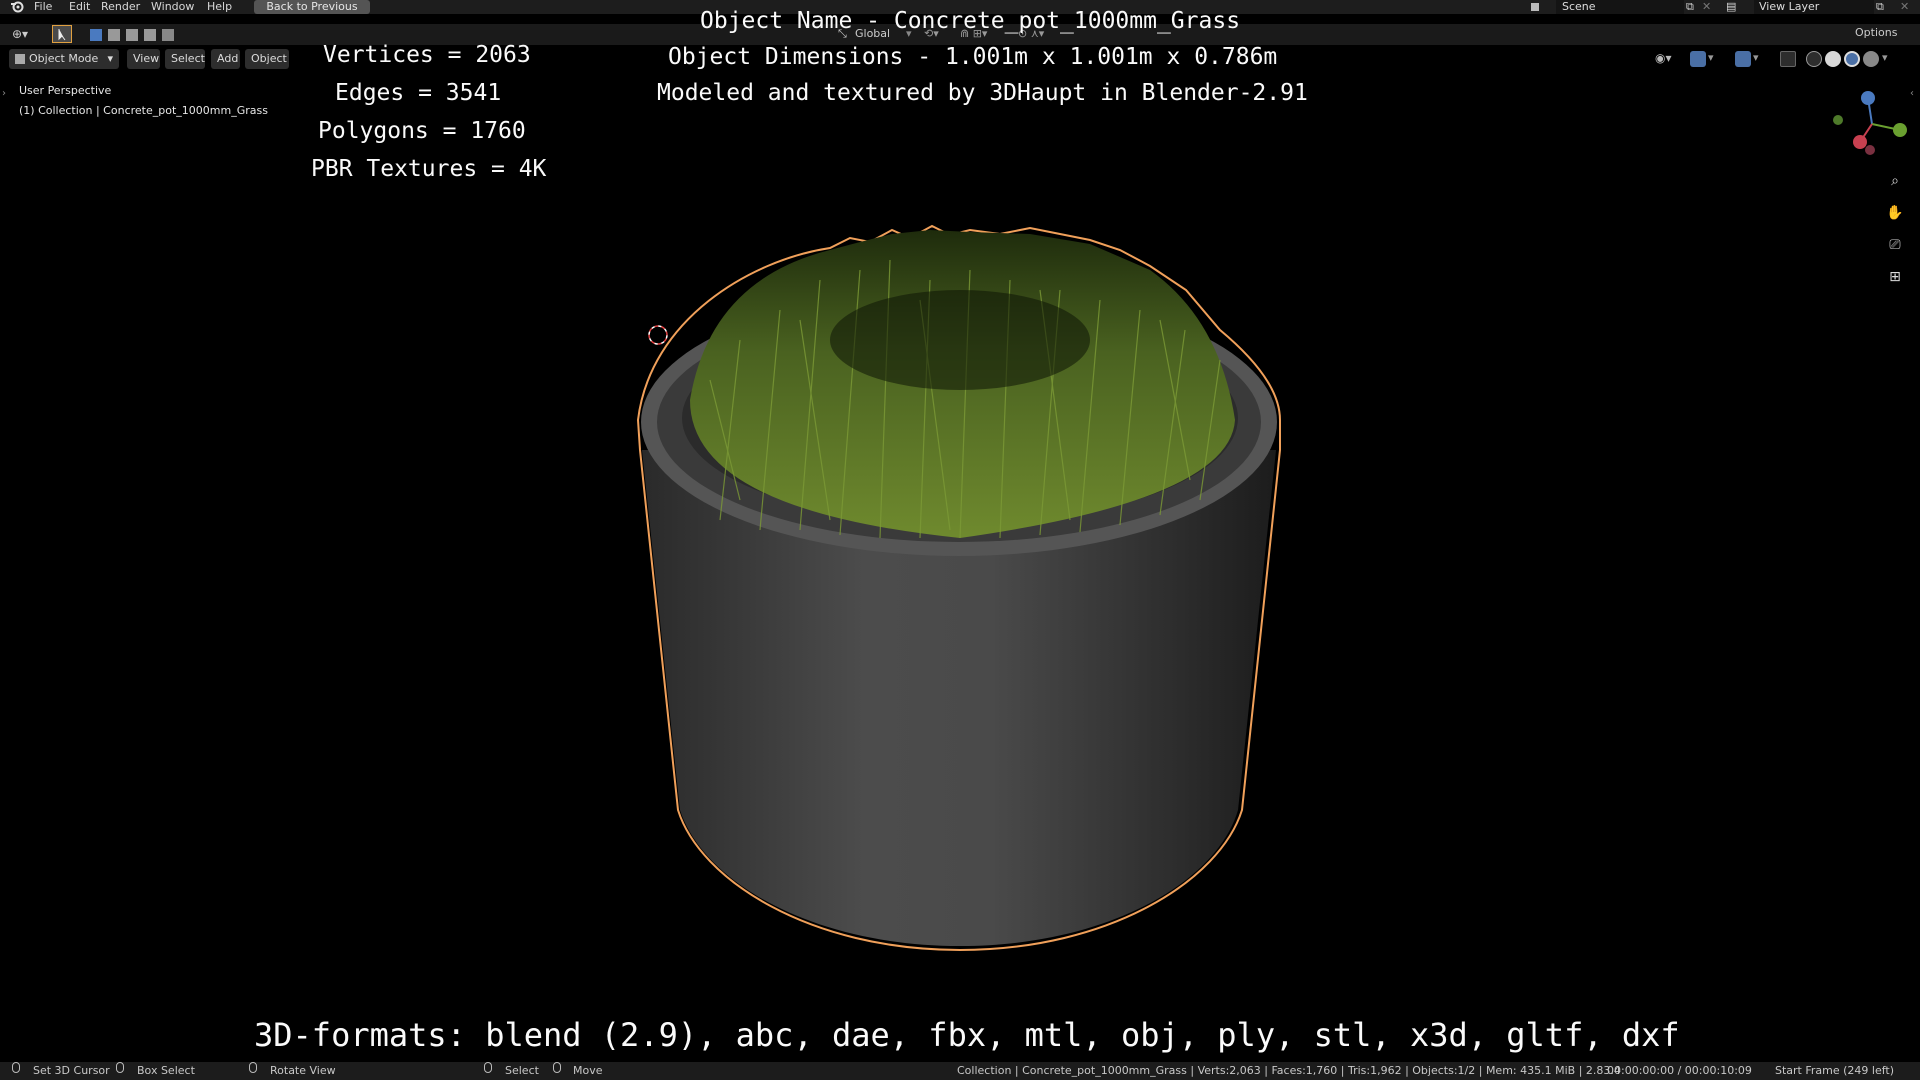 The height and width of the screenshot is (1080, 1920). Describe the element at coordinates (1706, 7) in the screenshot. I see `close-scene-icon: ✕` at that location.